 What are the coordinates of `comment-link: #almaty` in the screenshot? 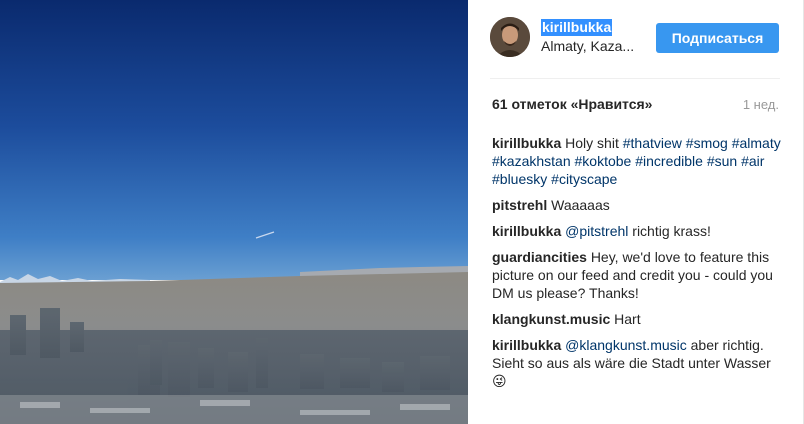 It's located at (756, 143).